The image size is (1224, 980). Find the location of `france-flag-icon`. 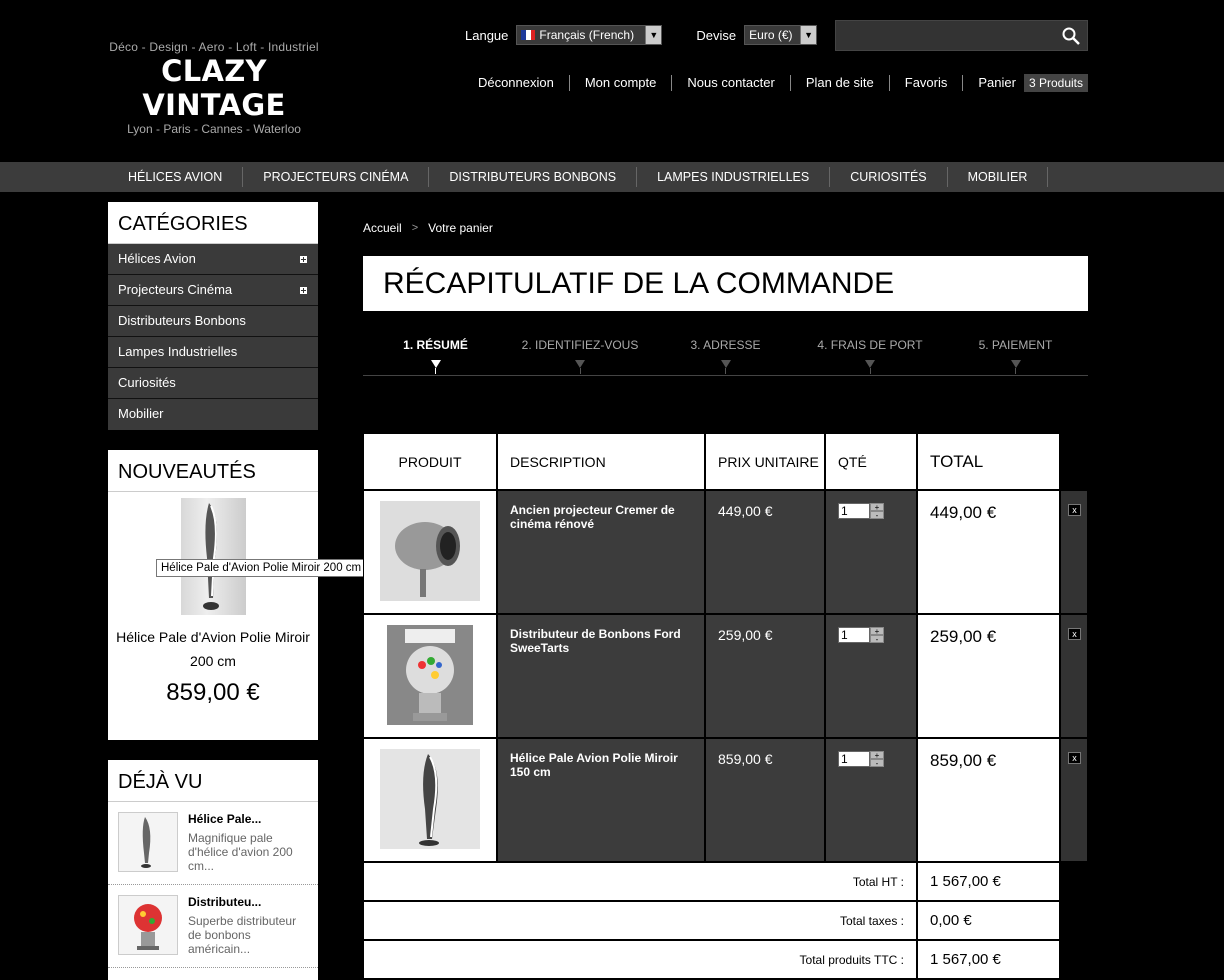

france-flag-icon is located at coordinates (528, 35).